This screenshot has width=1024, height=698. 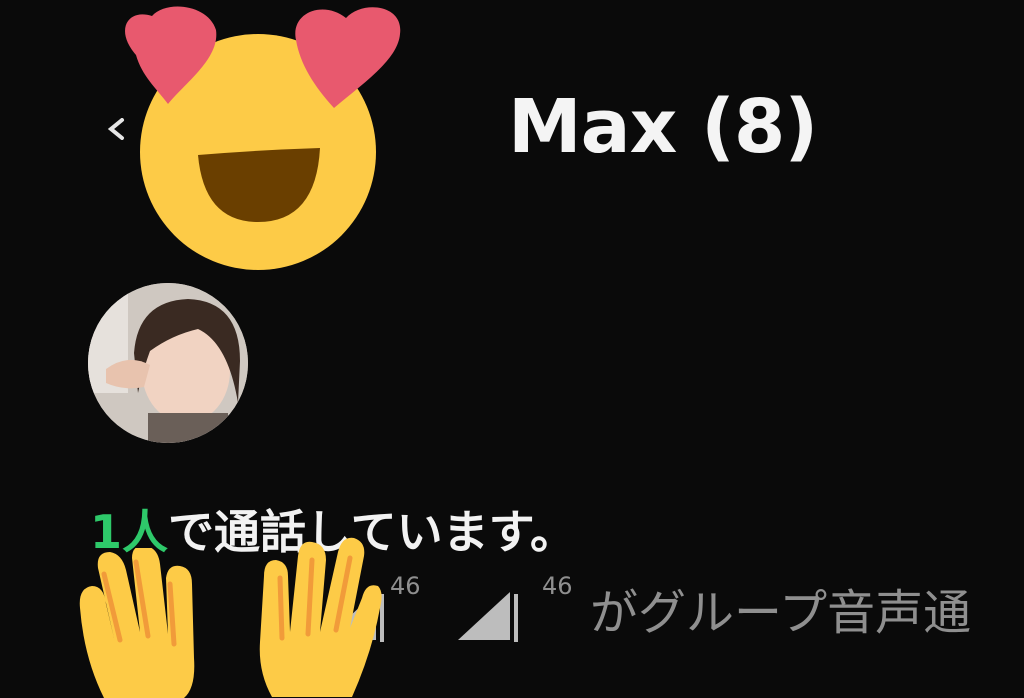 I want to click on participant-avatar, so click(x=168, y=363).